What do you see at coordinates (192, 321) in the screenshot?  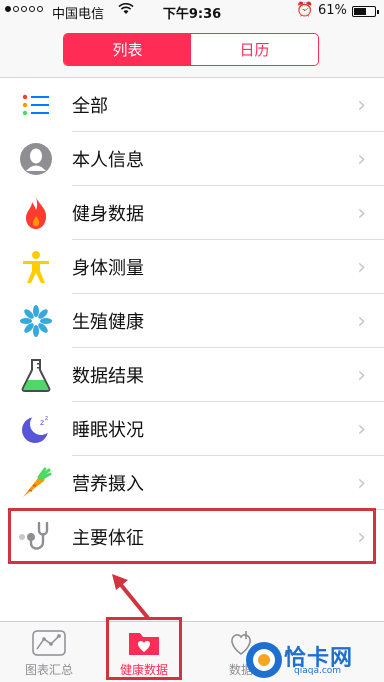 I see `list-item-reproductive-health: 生殖健康 ›` at bounding box center [192, 321].